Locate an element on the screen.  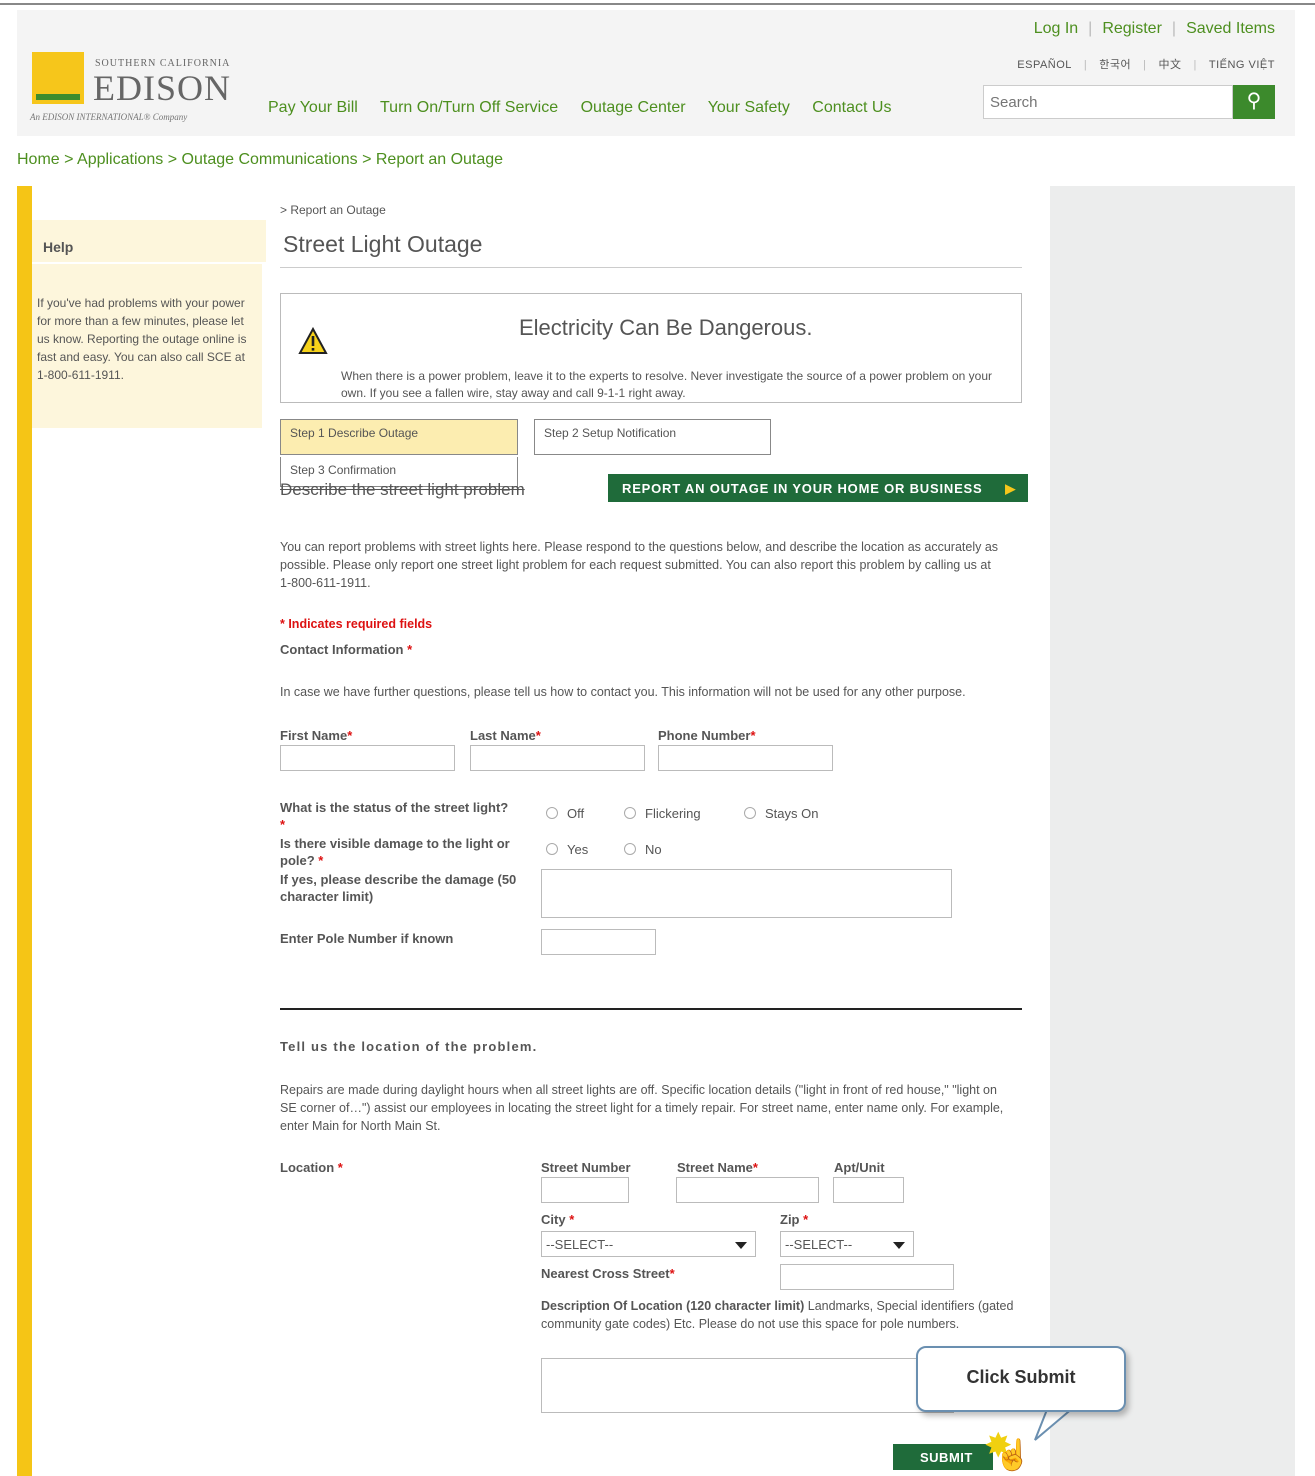
status-off-label: Off is located at coordinates (576, 813).